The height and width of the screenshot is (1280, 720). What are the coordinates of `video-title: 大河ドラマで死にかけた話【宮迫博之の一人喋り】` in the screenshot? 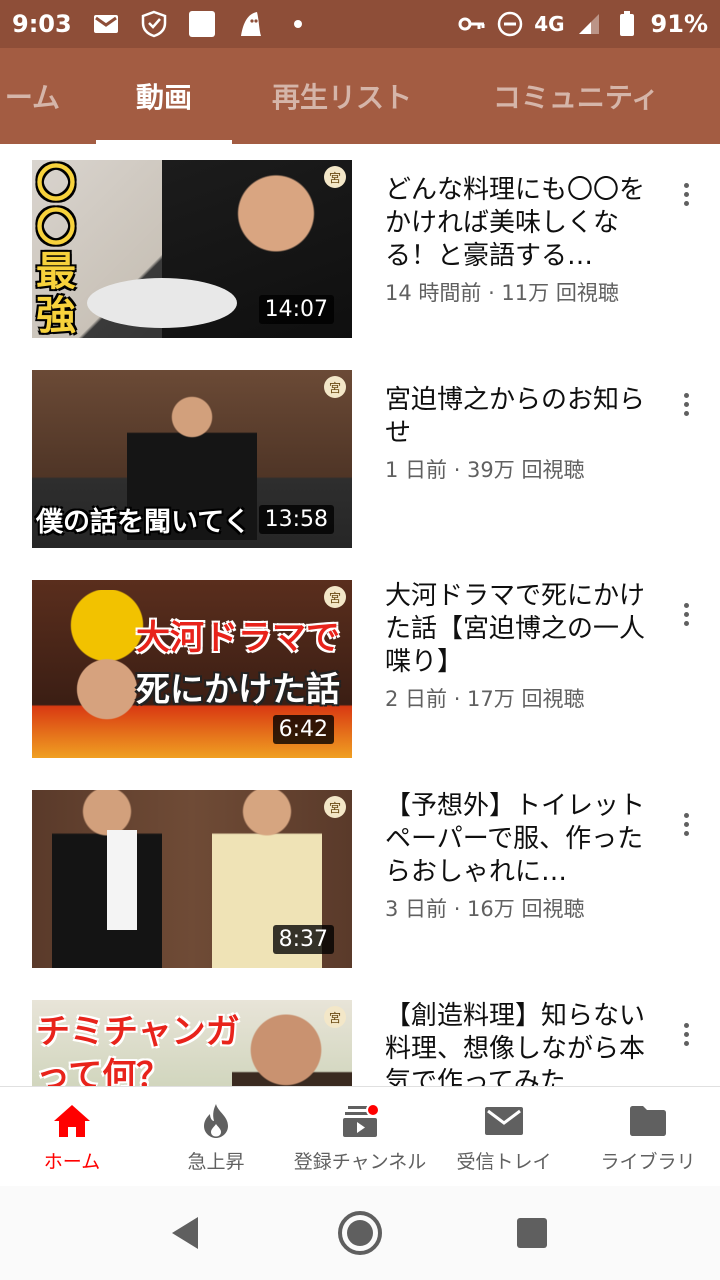 It's located at (520, 629).